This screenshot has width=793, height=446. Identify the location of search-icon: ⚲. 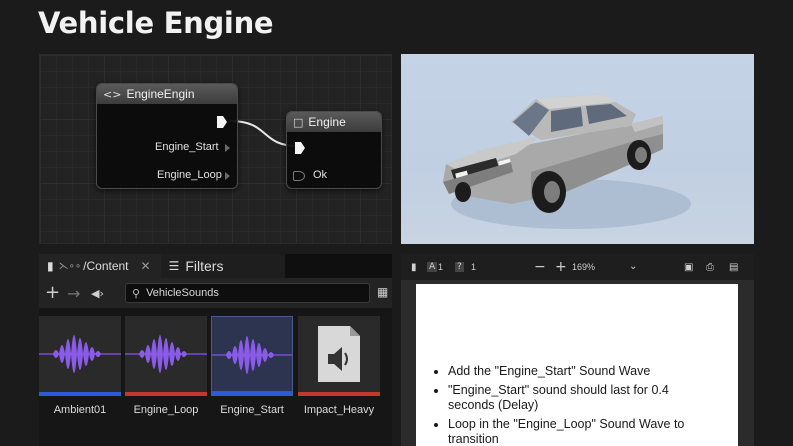
(136, 293).